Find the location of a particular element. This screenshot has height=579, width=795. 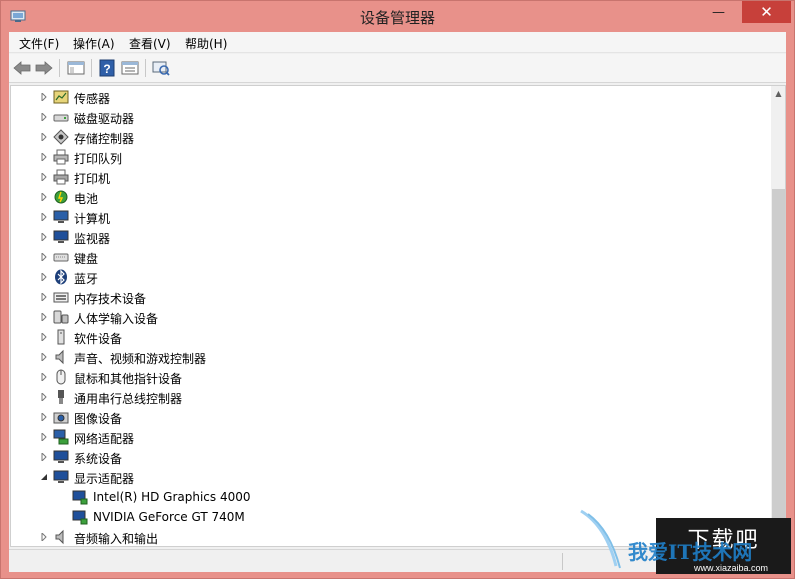

tree-item-sensors: 传感器 is located at coordinates (391, 97).